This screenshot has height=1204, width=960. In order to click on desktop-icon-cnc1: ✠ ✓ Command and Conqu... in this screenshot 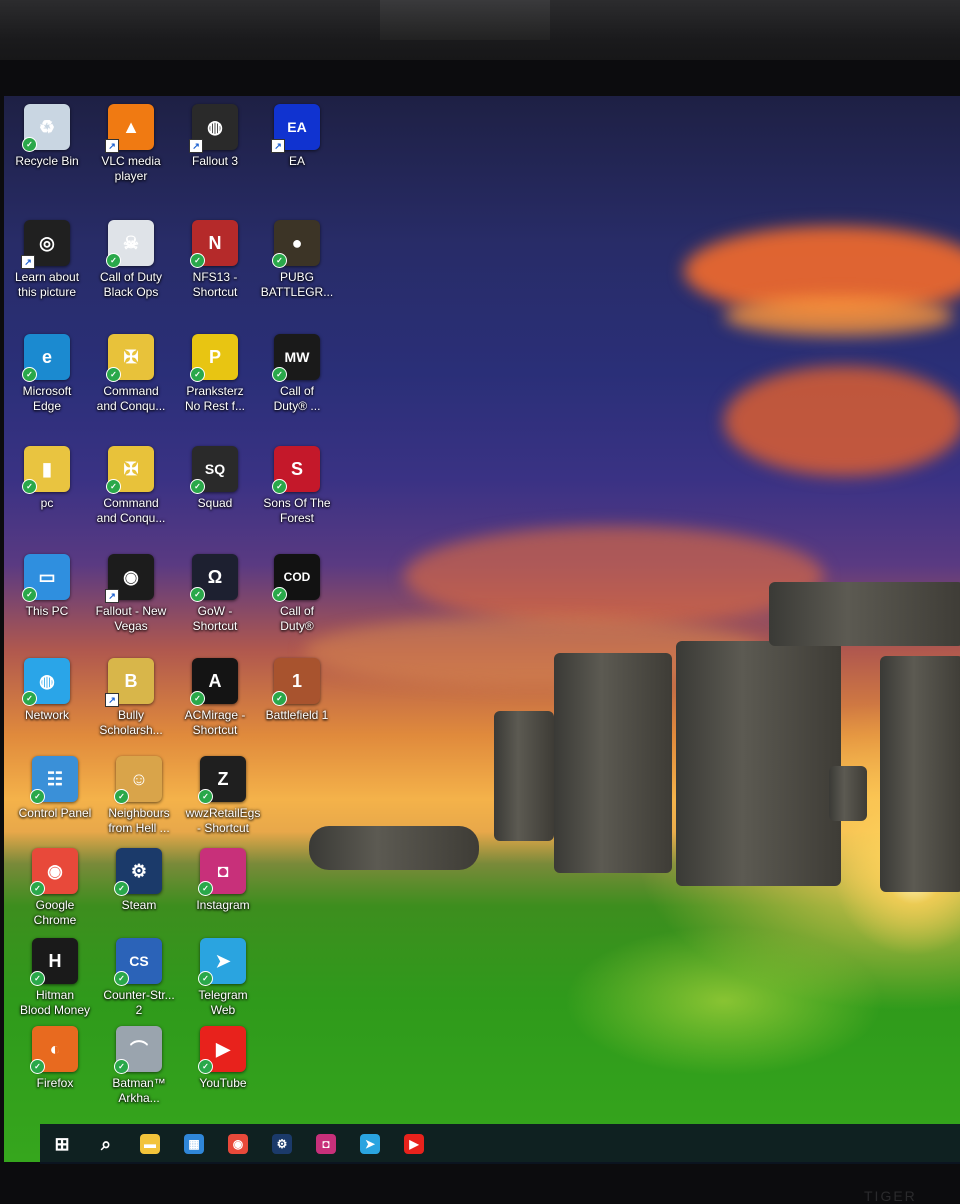, I will do `click(131, 374)`.